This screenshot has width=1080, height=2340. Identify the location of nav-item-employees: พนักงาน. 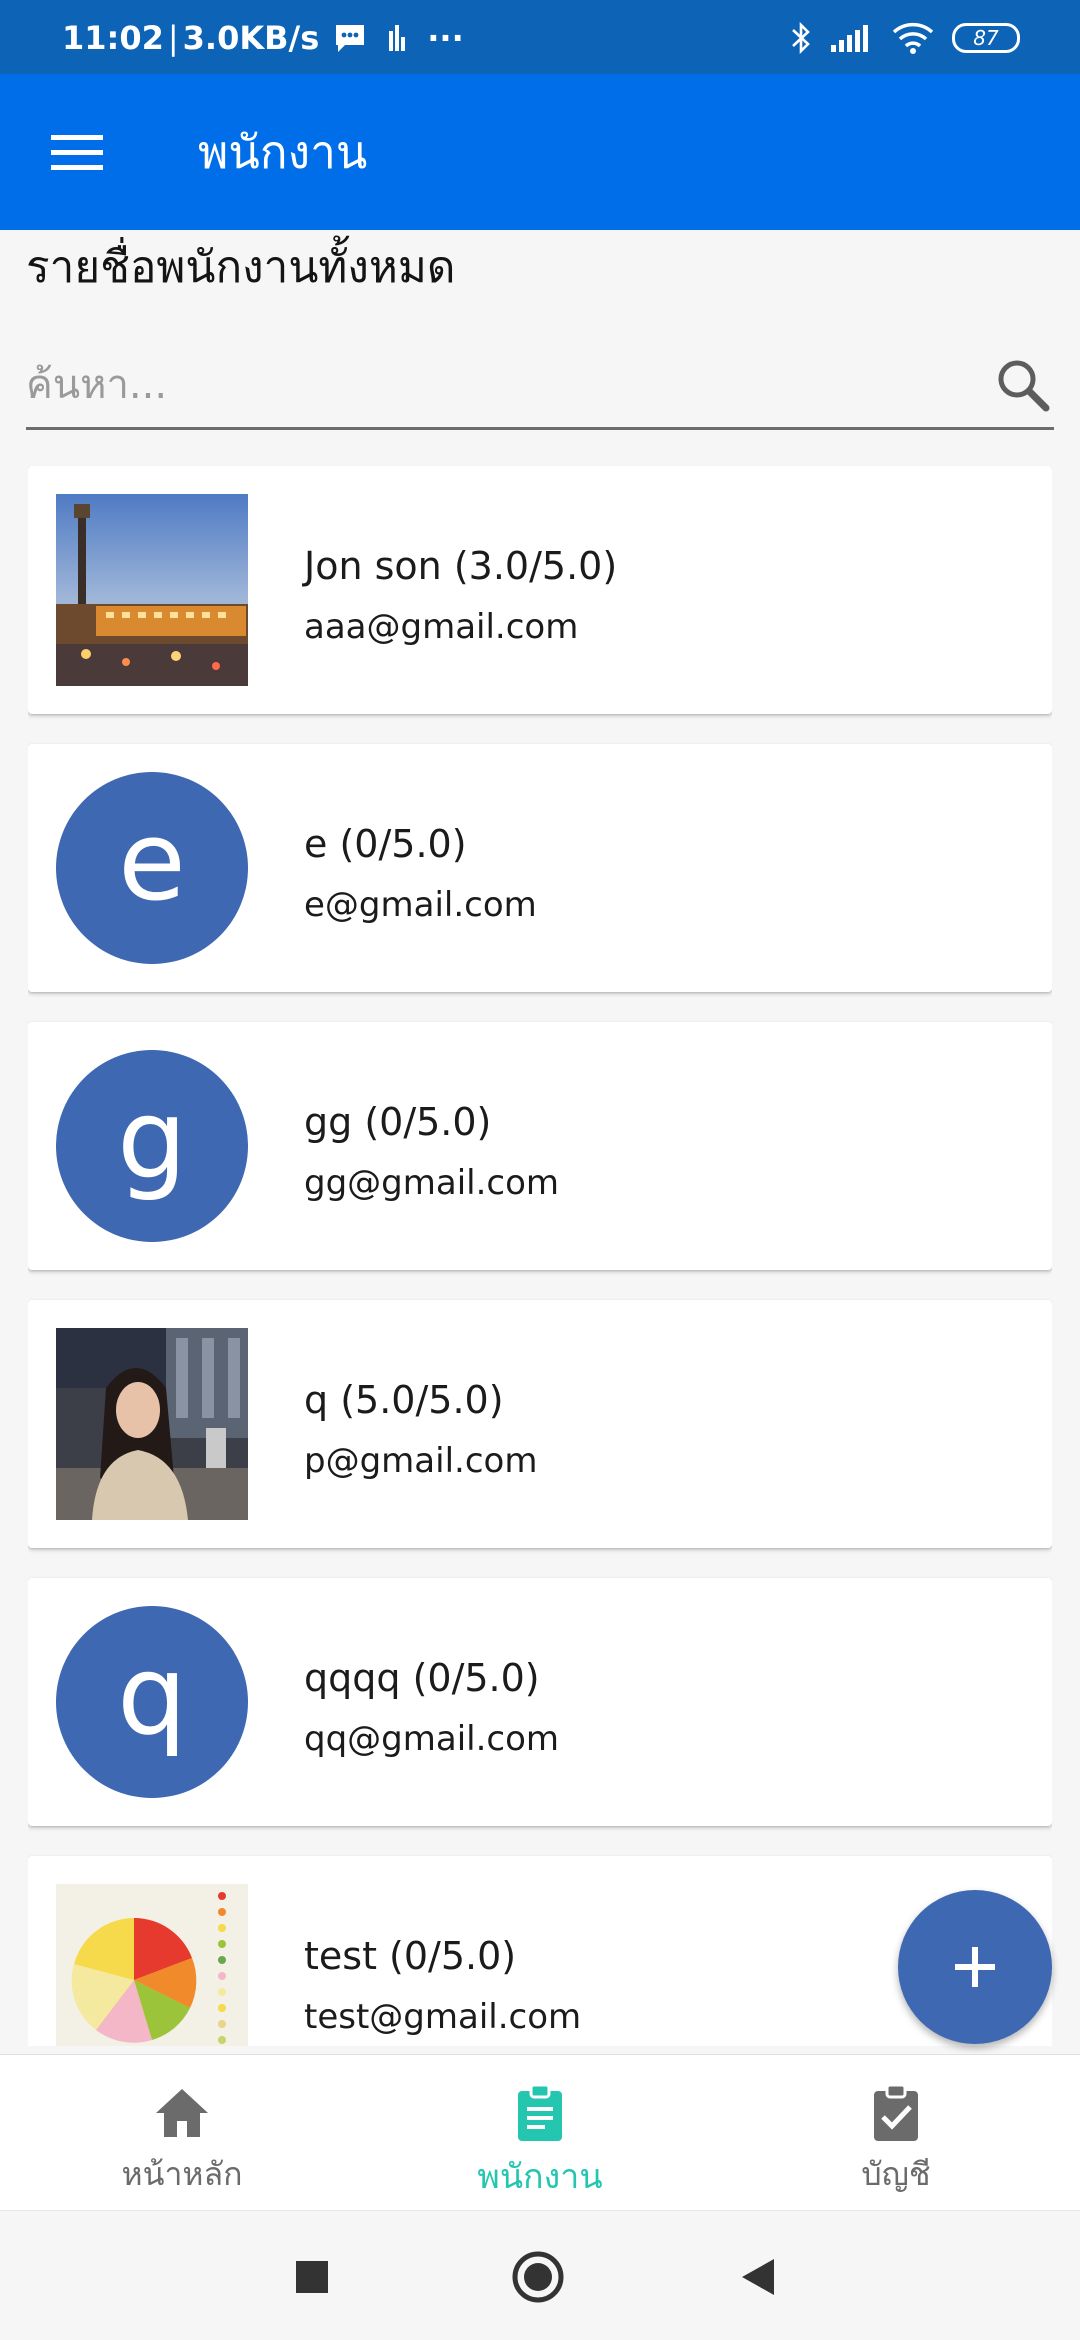
(540, 2133).